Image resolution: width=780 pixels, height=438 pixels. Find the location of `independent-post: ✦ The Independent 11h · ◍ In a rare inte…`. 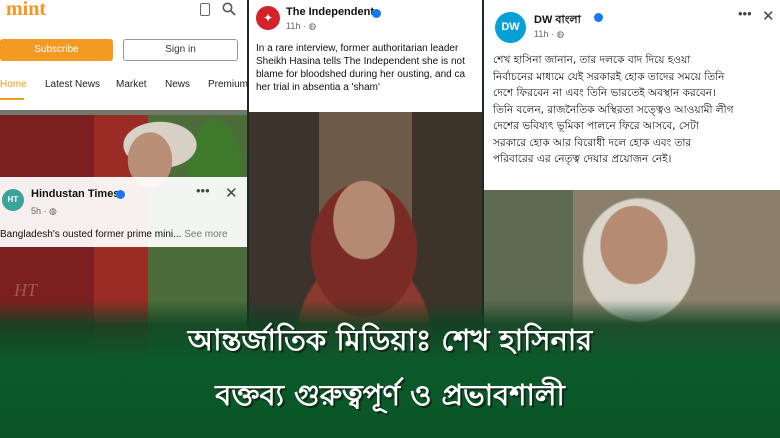

independent-post: ✦ The Independent 11h · ◍ In a rare inte… is located at coordinates (365, 56).